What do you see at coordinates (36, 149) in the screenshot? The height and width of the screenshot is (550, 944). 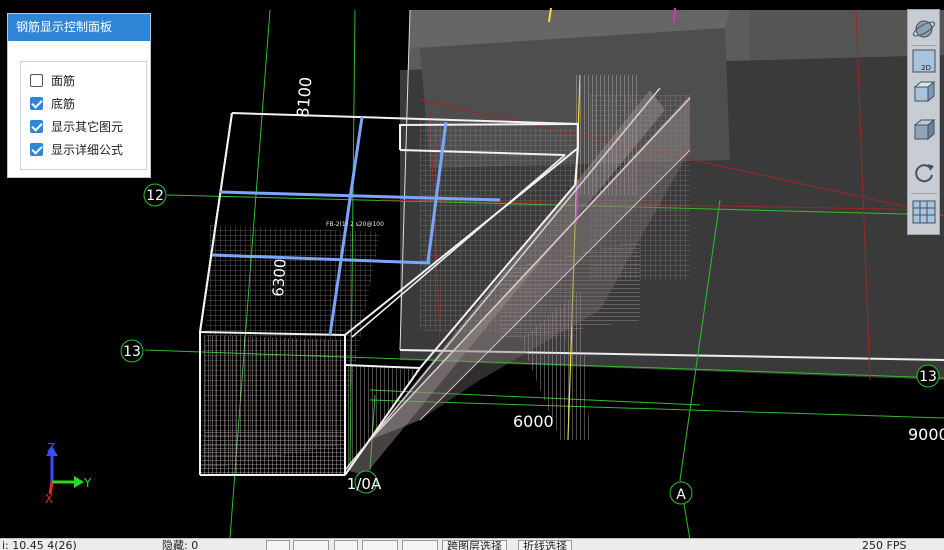 I see `checkbox-show-detailed-formula` at bounding box center [36, 149].